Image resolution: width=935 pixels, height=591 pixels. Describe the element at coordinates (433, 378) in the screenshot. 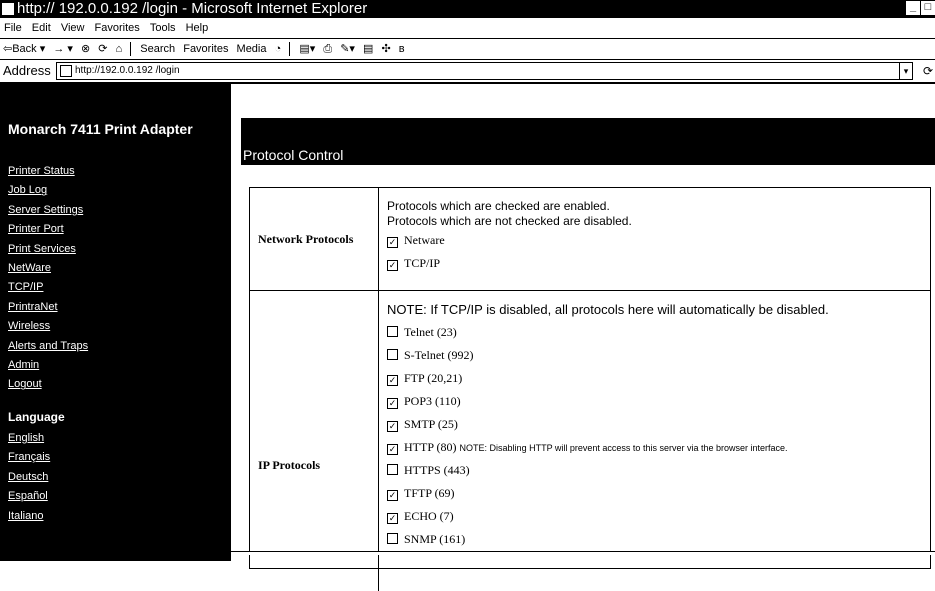

I see `ftp-label: FTP (20,21)` at that location.